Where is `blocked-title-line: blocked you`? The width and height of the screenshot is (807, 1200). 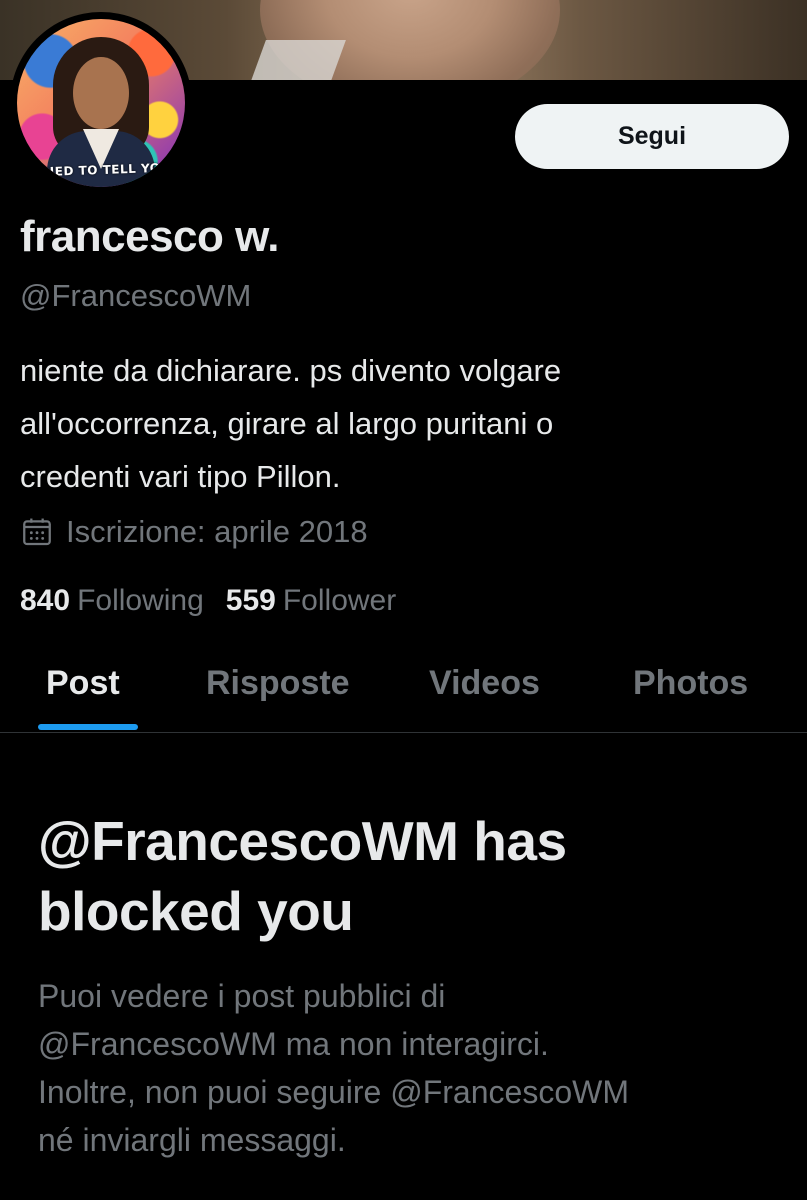
blocked-title-line: blocked you is located at coordinates (196, 911).